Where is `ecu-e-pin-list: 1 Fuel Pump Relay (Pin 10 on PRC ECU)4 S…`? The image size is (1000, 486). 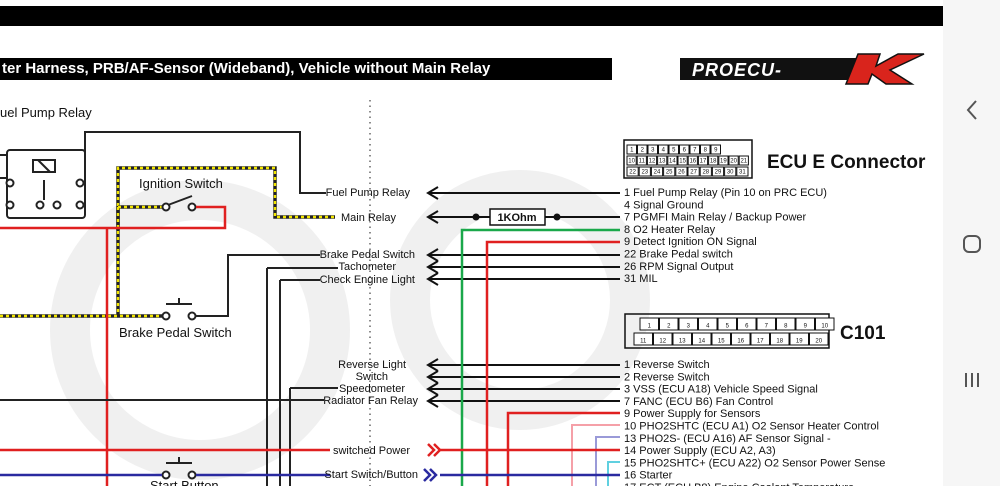
ecu-e-pin-list: 1 Fuel Pump Relay (Pin 10 on PRC ECU)4 S… is located at coordinates (725, 236).